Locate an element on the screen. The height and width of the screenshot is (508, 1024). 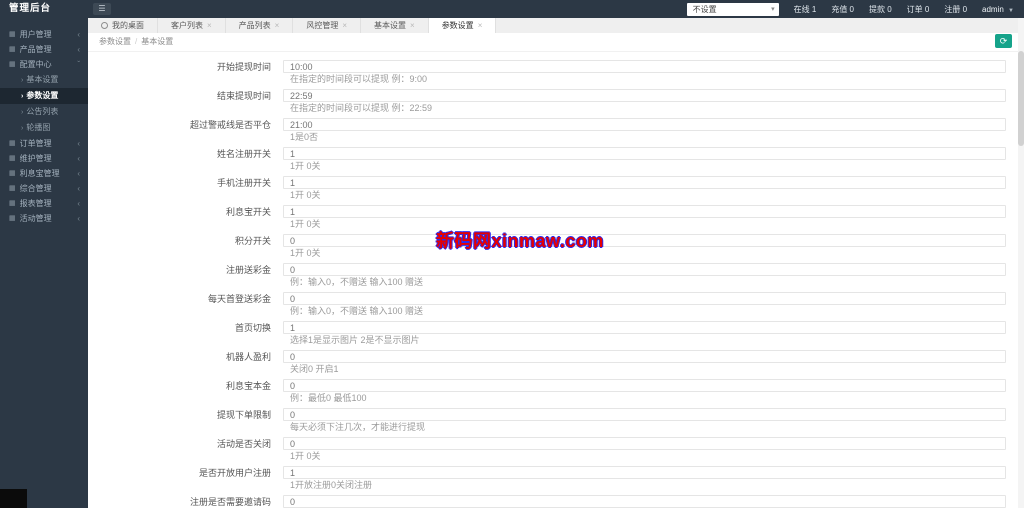
sidebar-item-8: ▦ 维护管理 ‹ is located at coordinates (44, 158).